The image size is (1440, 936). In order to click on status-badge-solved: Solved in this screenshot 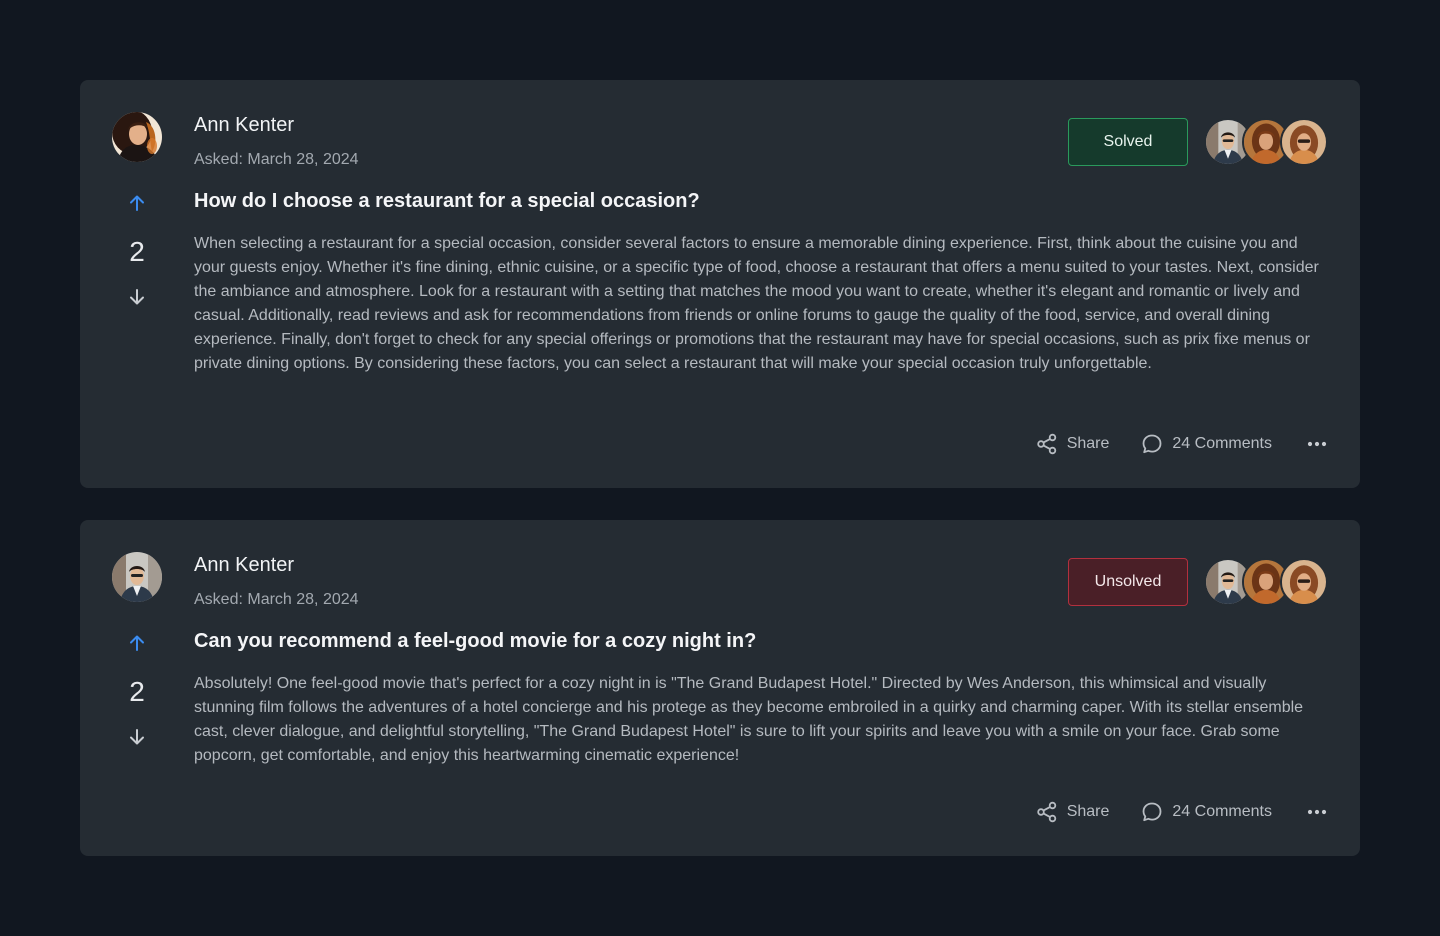, I will do `click(1128, 142)`.